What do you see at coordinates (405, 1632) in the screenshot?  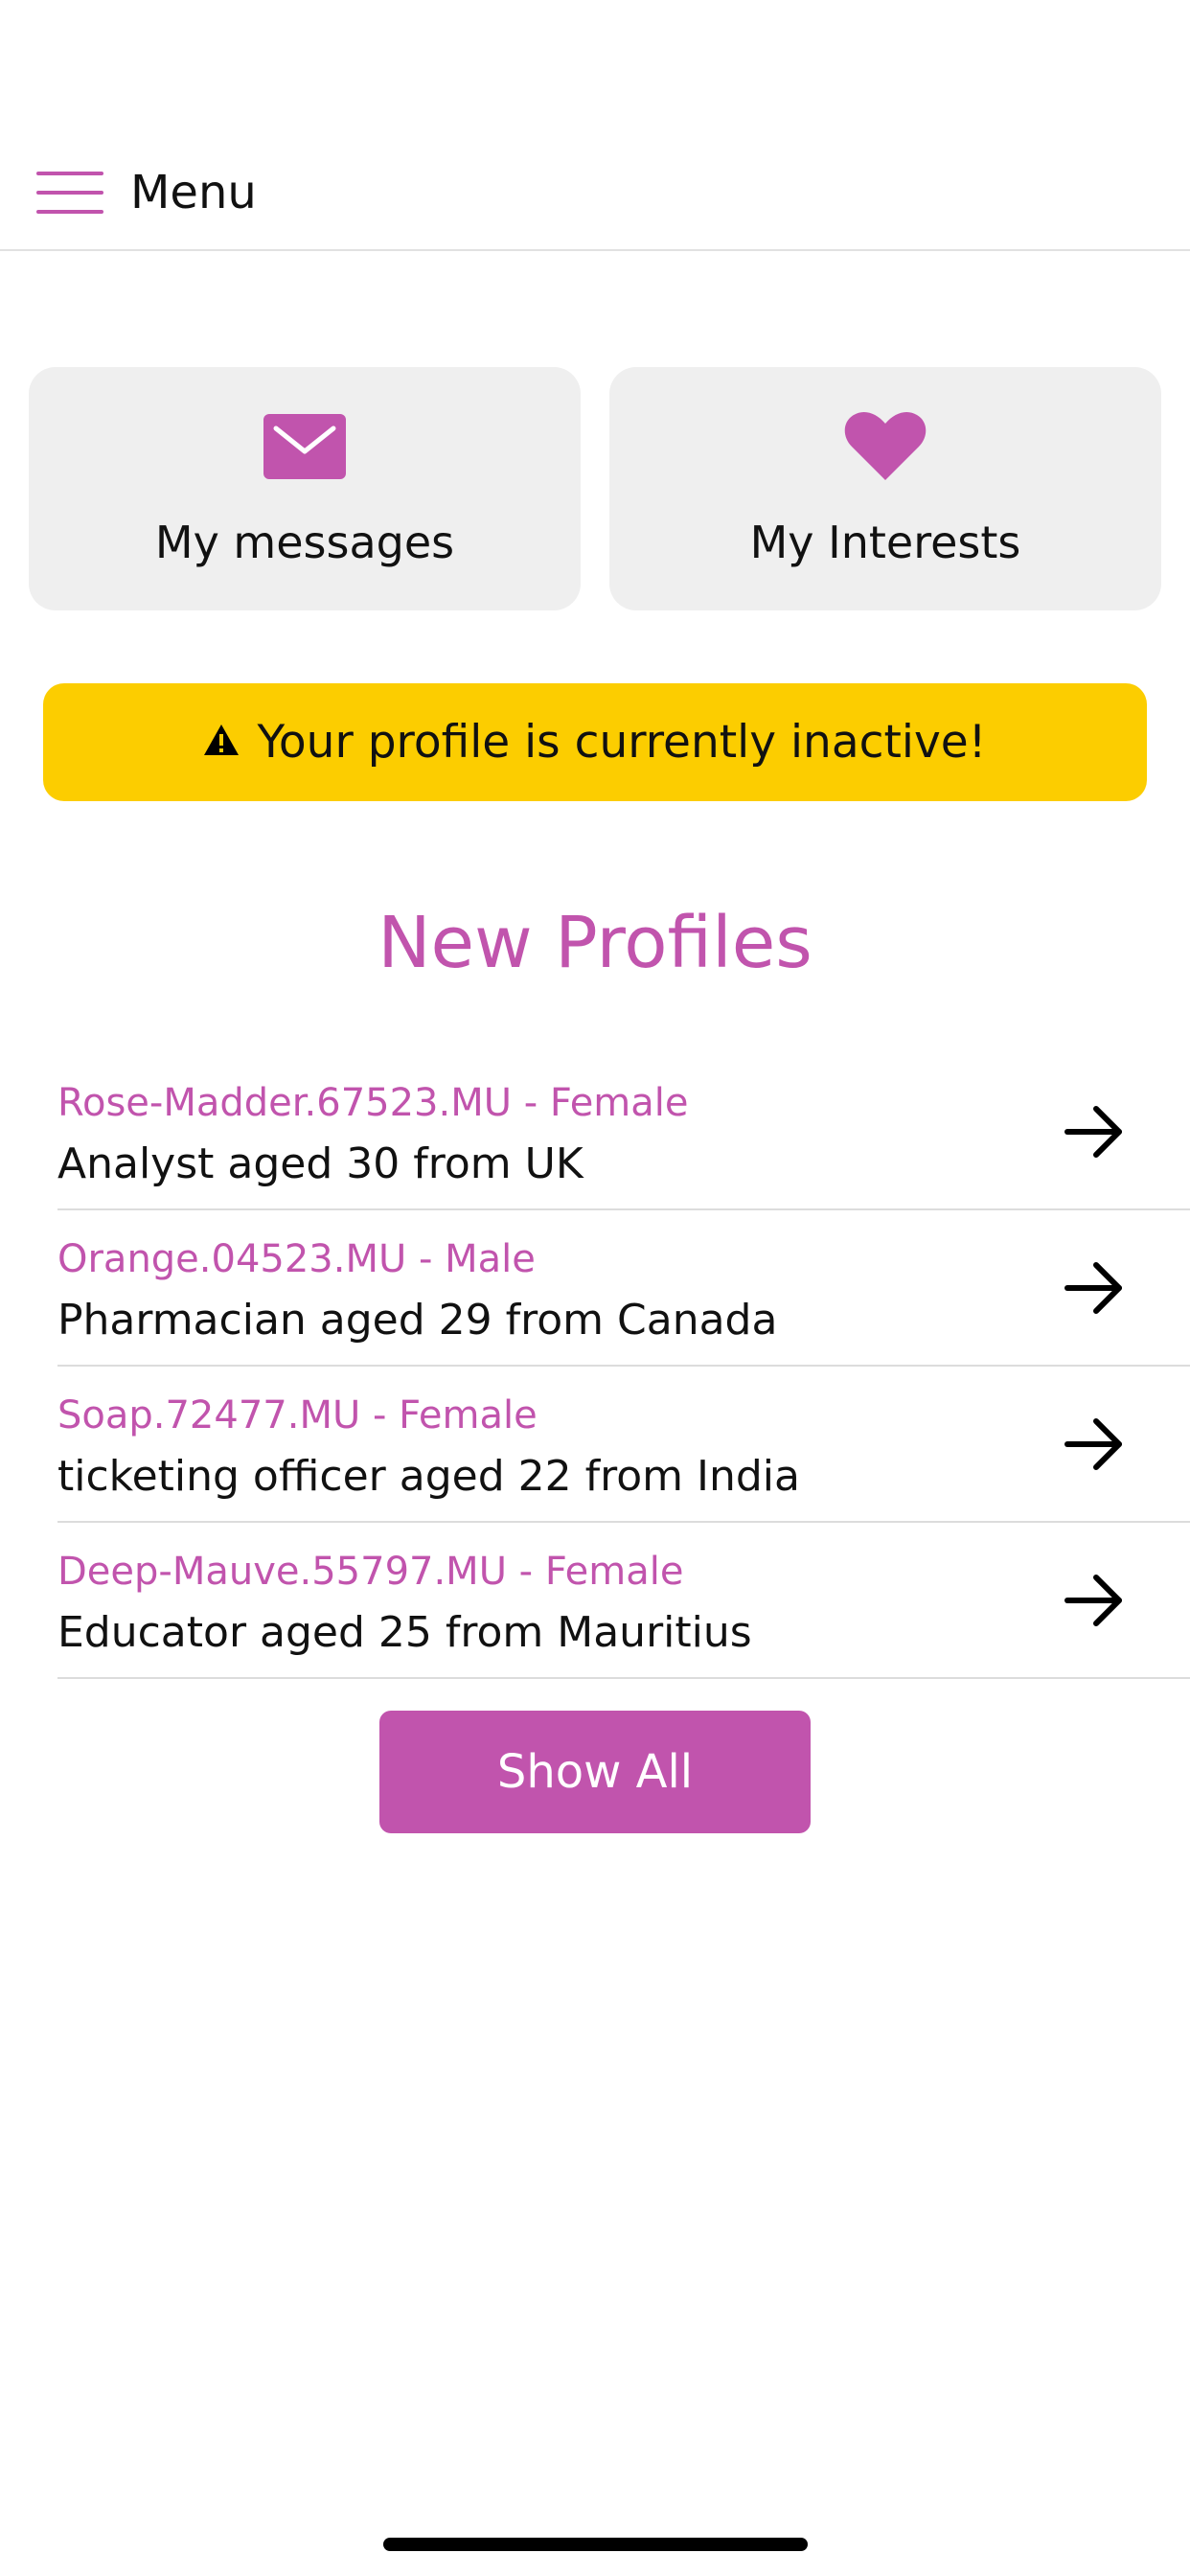 I see `profile-description: Educator aged 25 from Mauritius` at bounding box center [405, 1632].